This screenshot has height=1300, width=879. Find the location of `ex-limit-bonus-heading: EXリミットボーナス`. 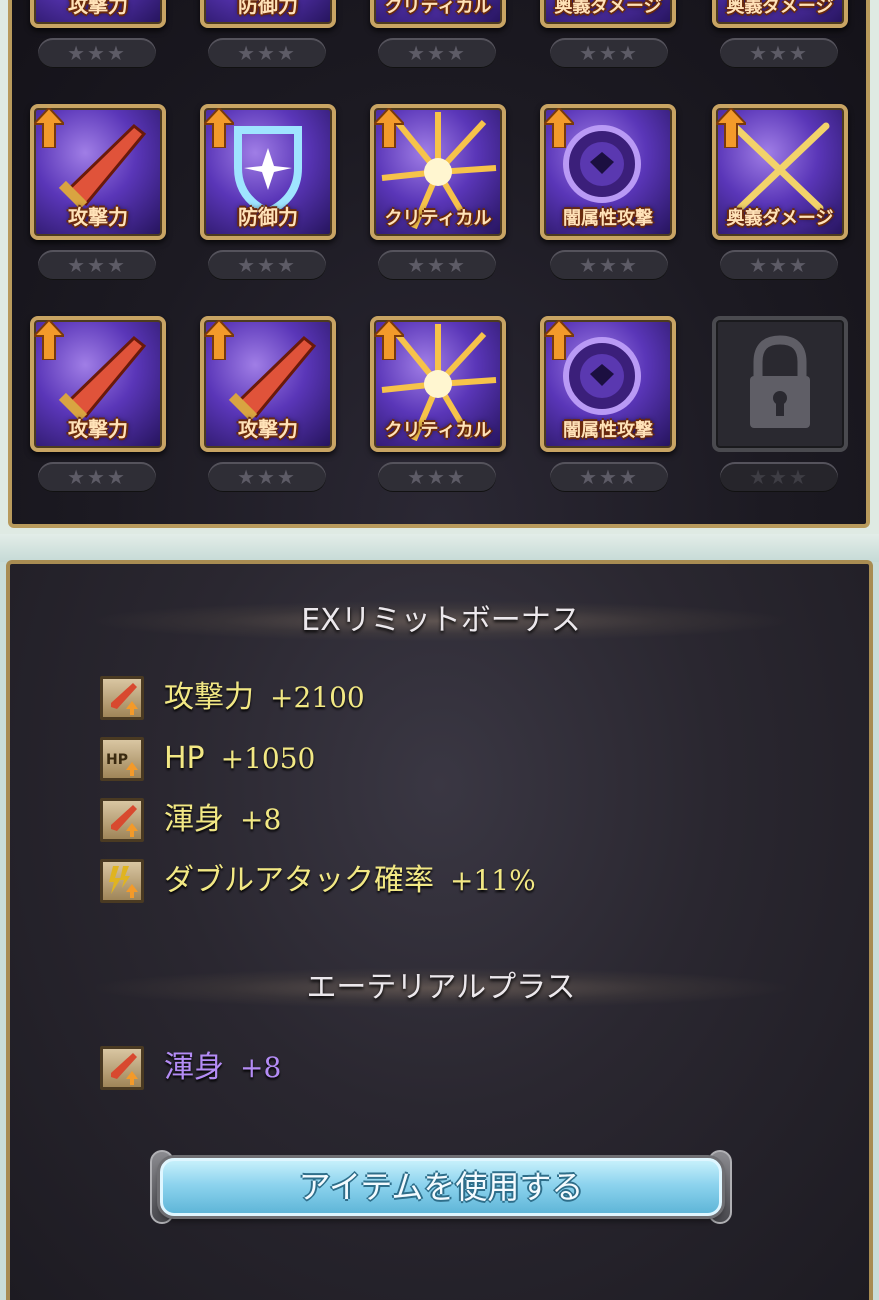

ex-limit-bonus-heading: EXリミットボーナス is located at coordinates (441, 621).